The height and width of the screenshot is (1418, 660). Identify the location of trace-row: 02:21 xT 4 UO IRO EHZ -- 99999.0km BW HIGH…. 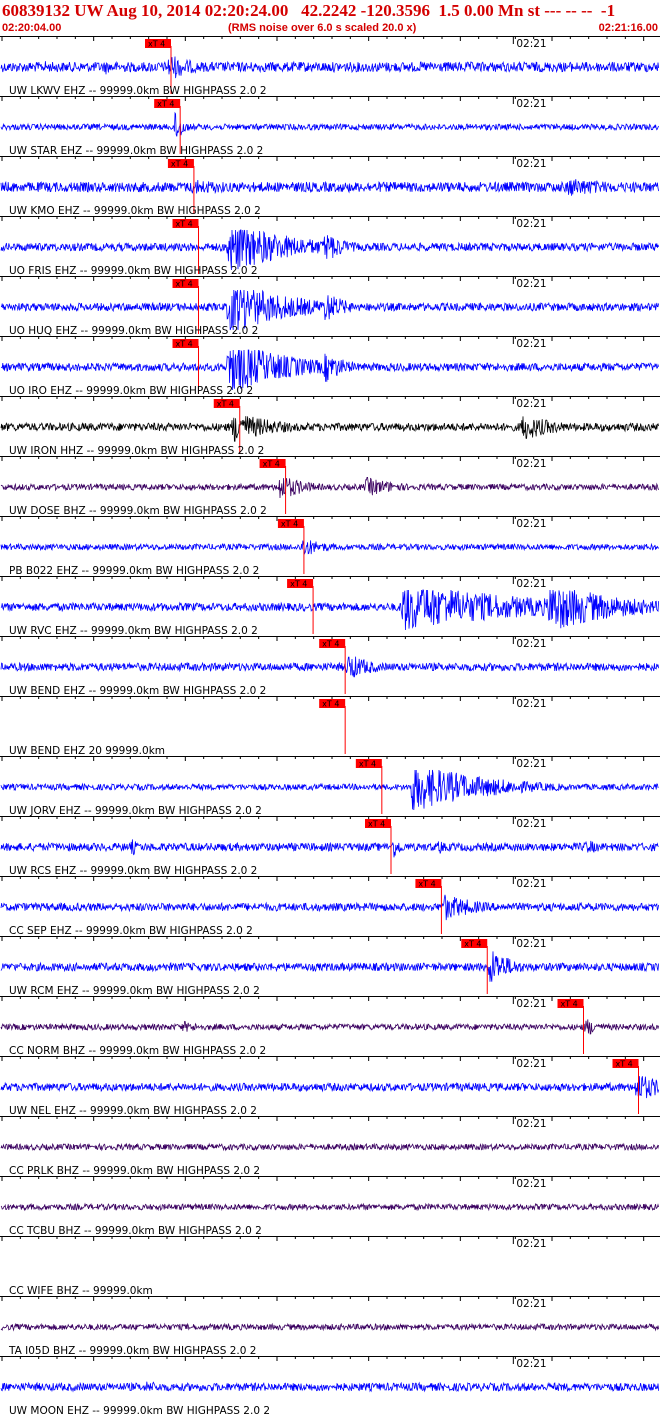
(330, 366).